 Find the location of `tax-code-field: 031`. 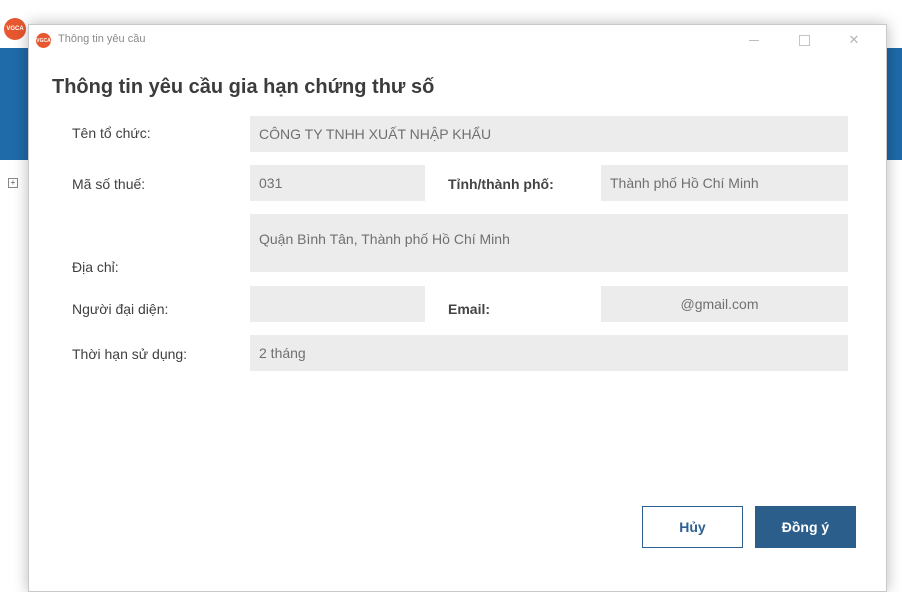

tax-code-field: 031 is located at coordinates (337, 183).